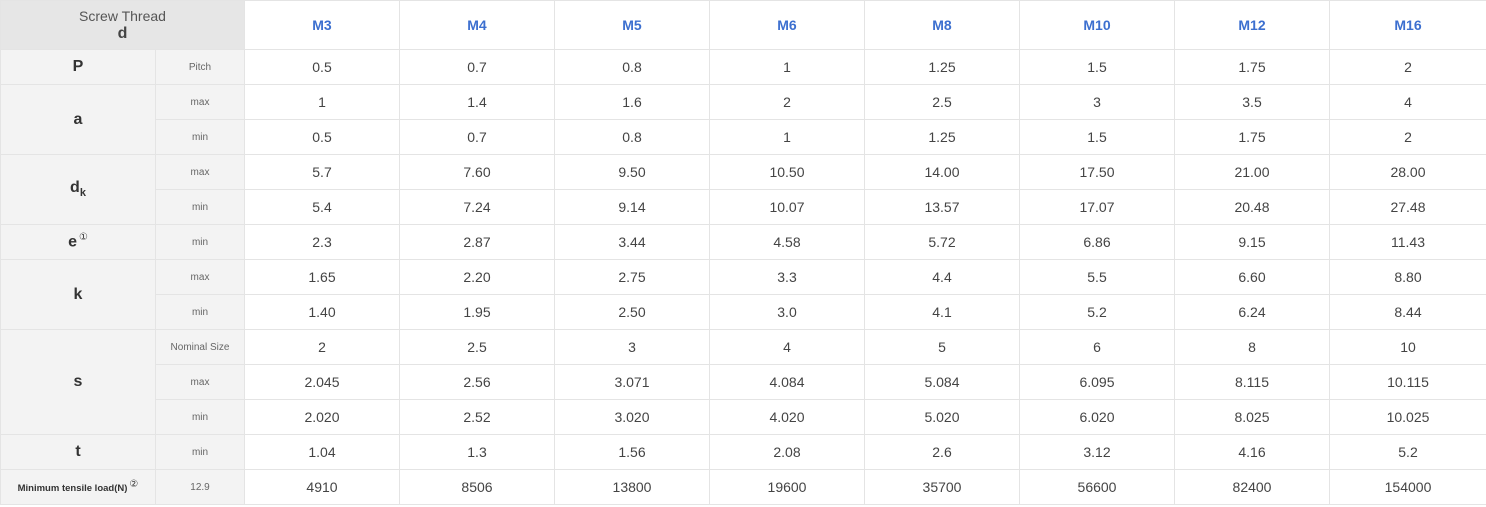  I want to click on value-cell: 4910, so click(322, 487).